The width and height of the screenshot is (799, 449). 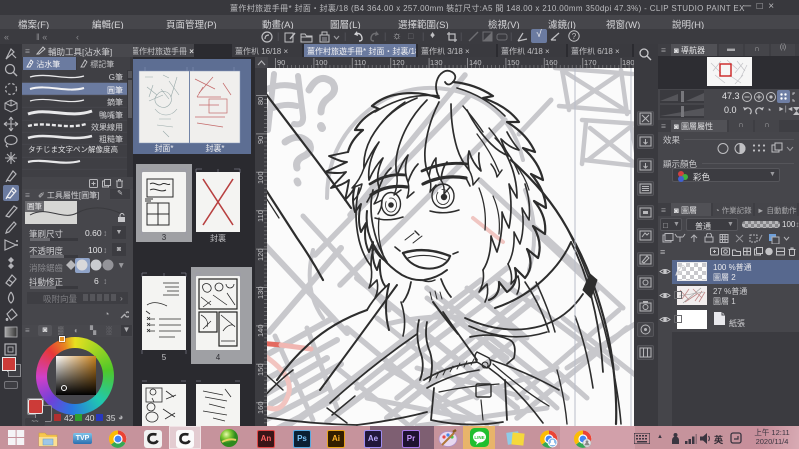 I want to click on svg-text: LINE, so click(x=479, y=437).